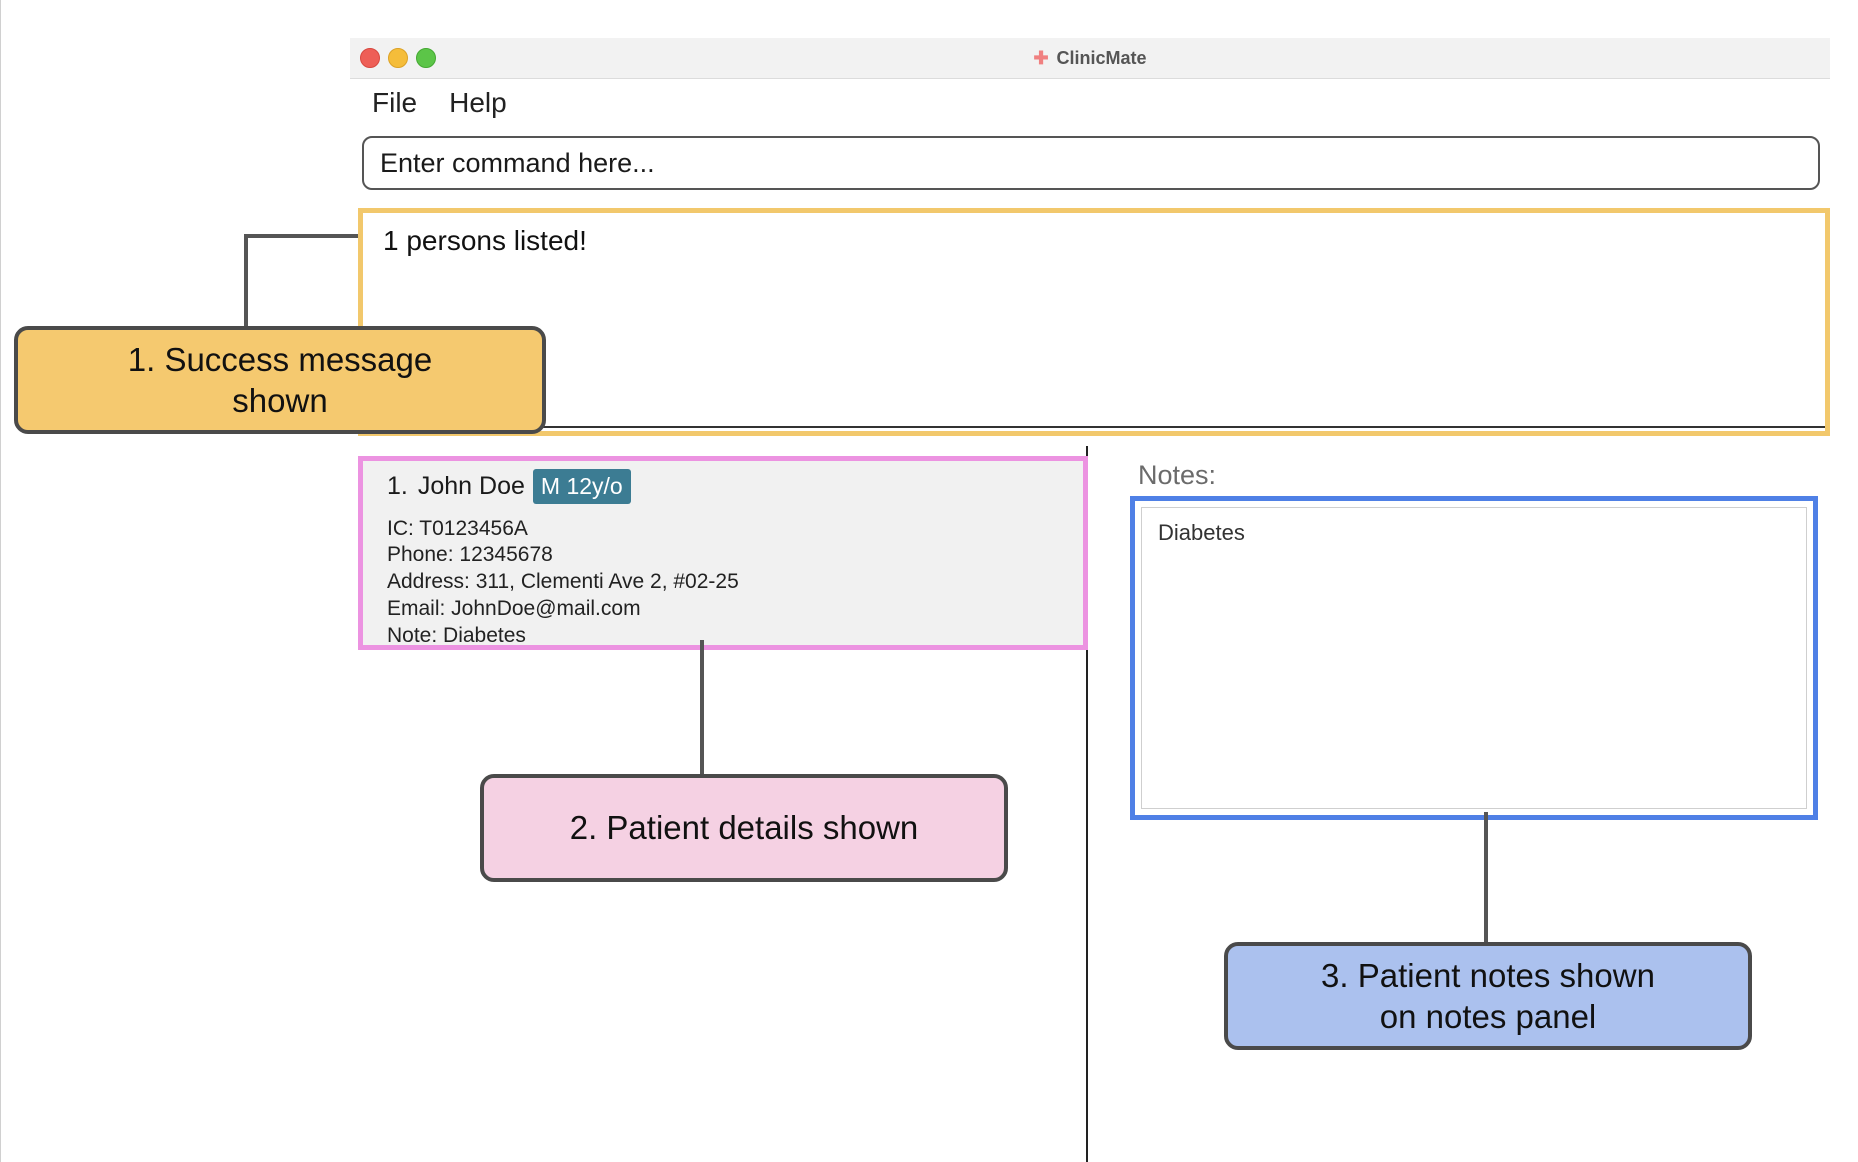  I want to click on connector-details, so click(702, 709).